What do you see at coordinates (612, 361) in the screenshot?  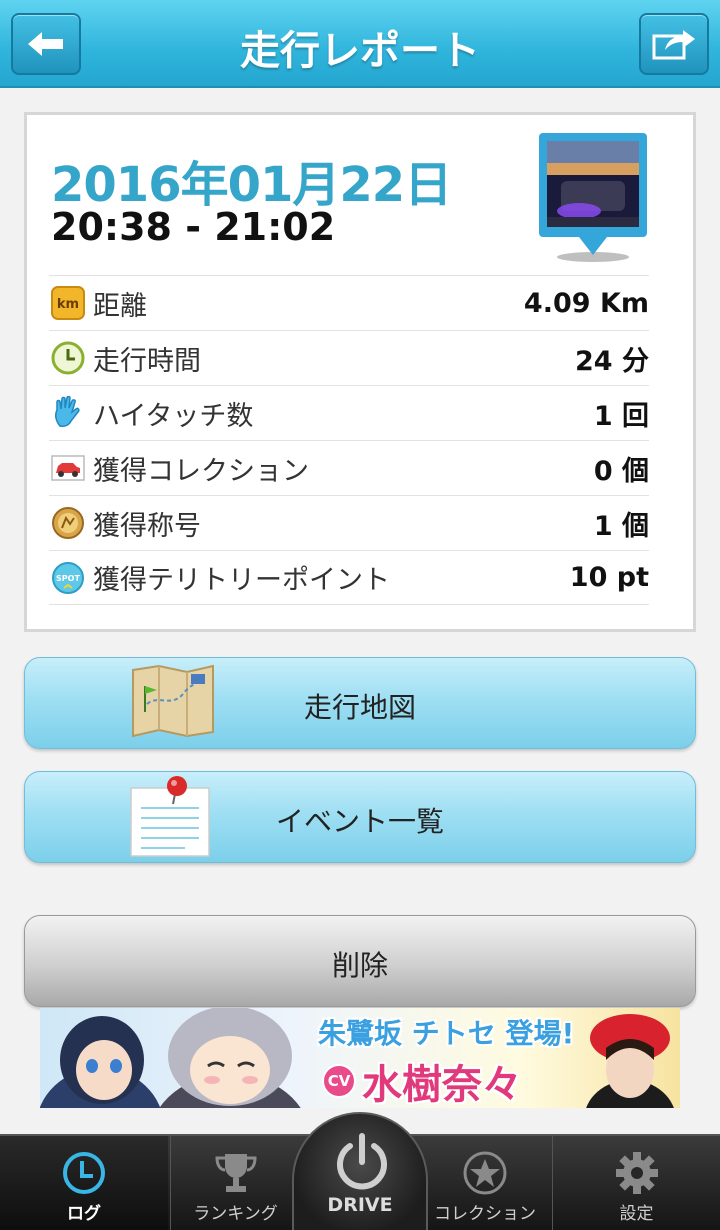 I see `stat-value: 24 分` at bounding box center [612, 361].